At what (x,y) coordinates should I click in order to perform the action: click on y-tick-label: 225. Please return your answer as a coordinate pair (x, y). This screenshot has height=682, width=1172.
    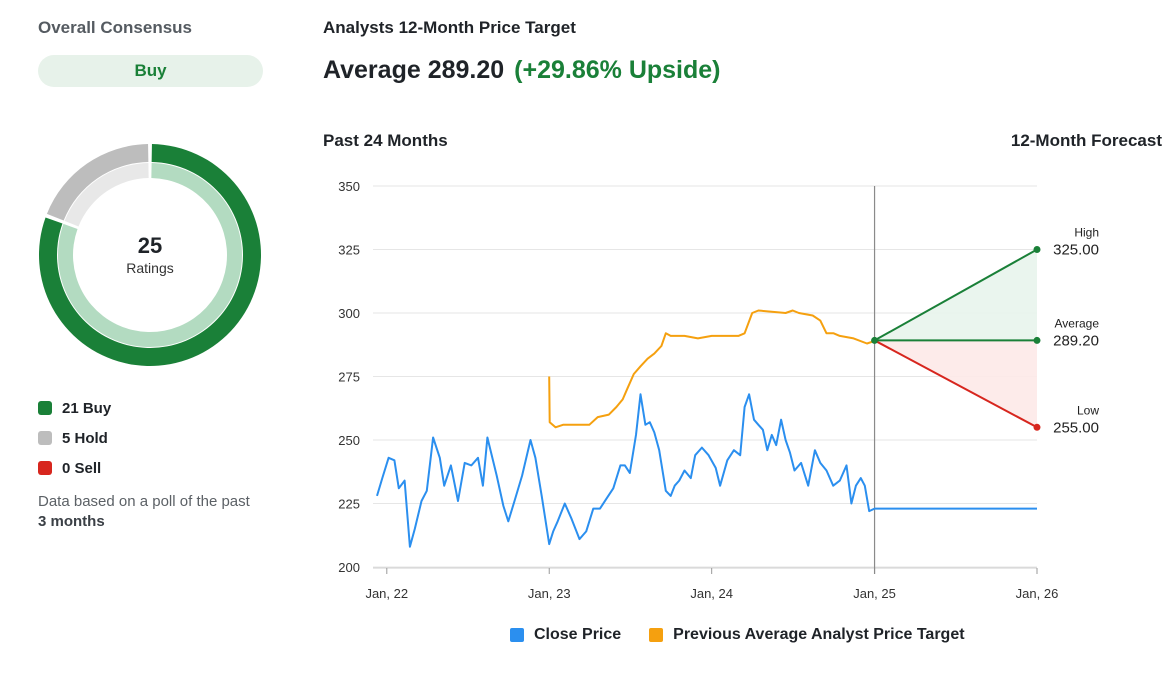
    Looking at the image, I should click on (349, 504).